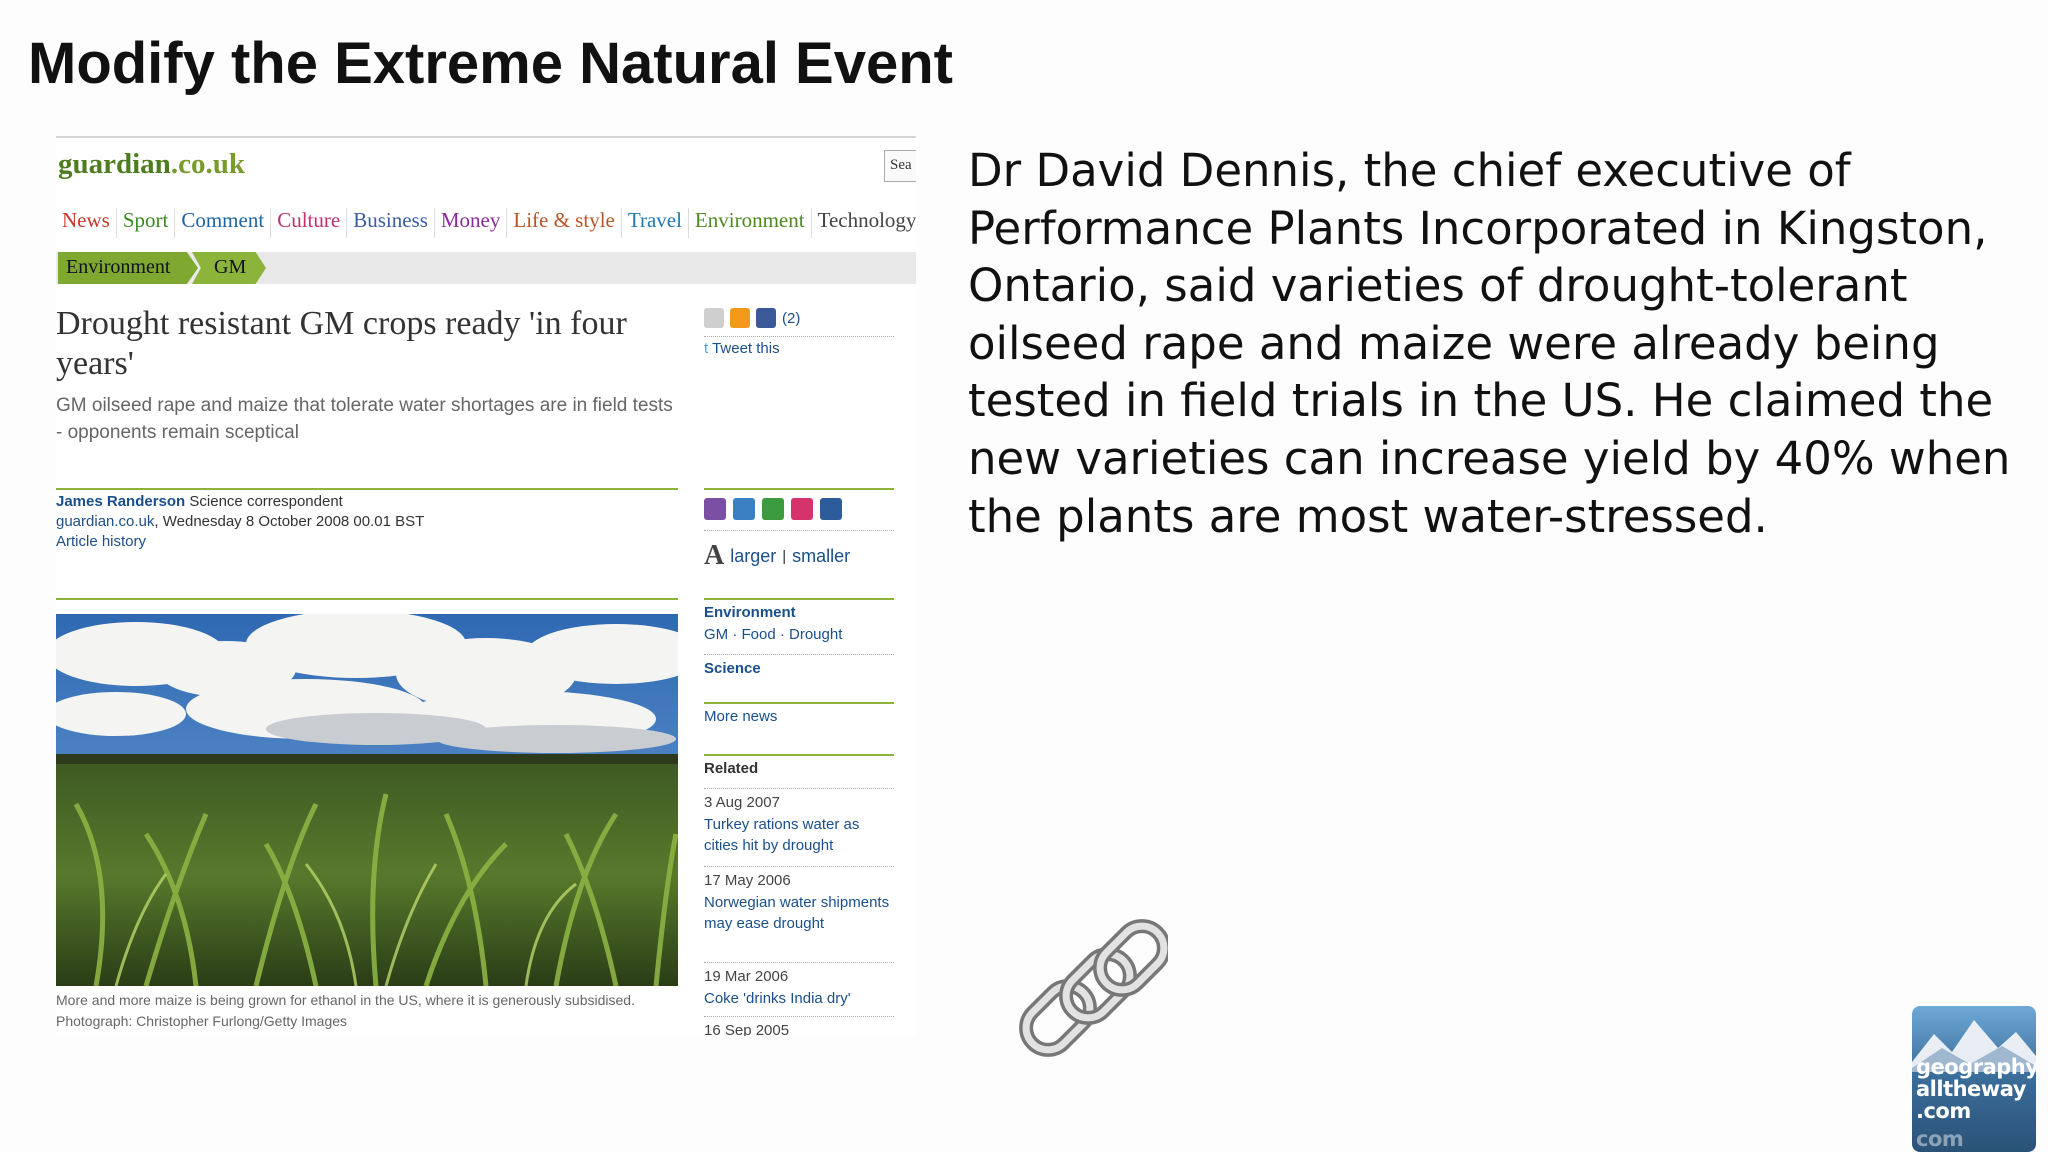 This screenshot has width=2048, height=1152. I want to click on article-tools, so click(773, 509).